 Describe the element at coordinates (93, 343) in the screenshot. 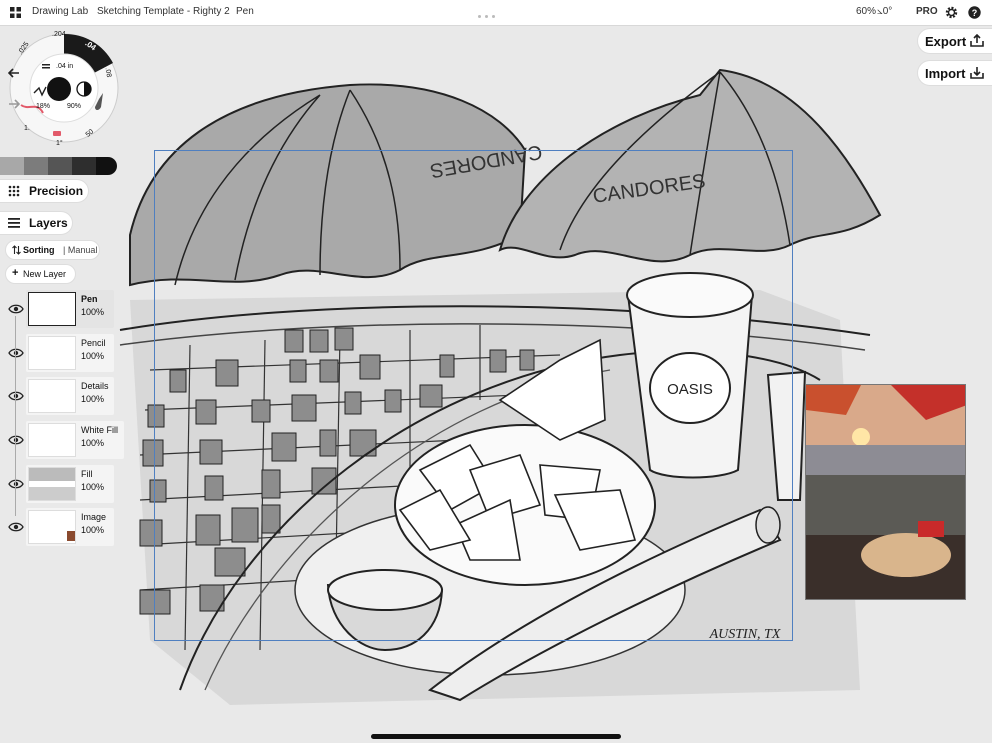

I see `layer-name: Pencil` at that location.